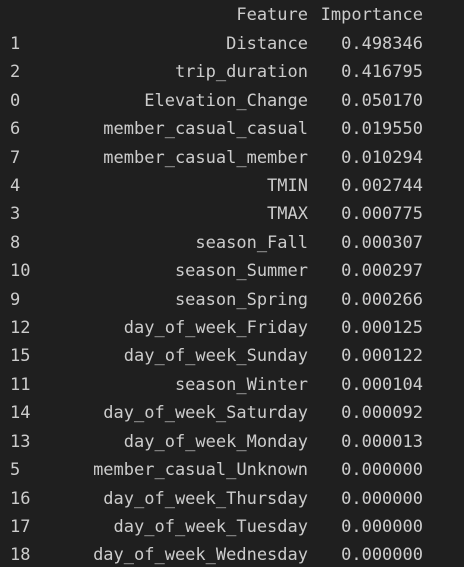  What do you see at coordinates (382, 271) in the screenshot?
I see `importance-cell: 0.000297` at bounding box center [382, 271].